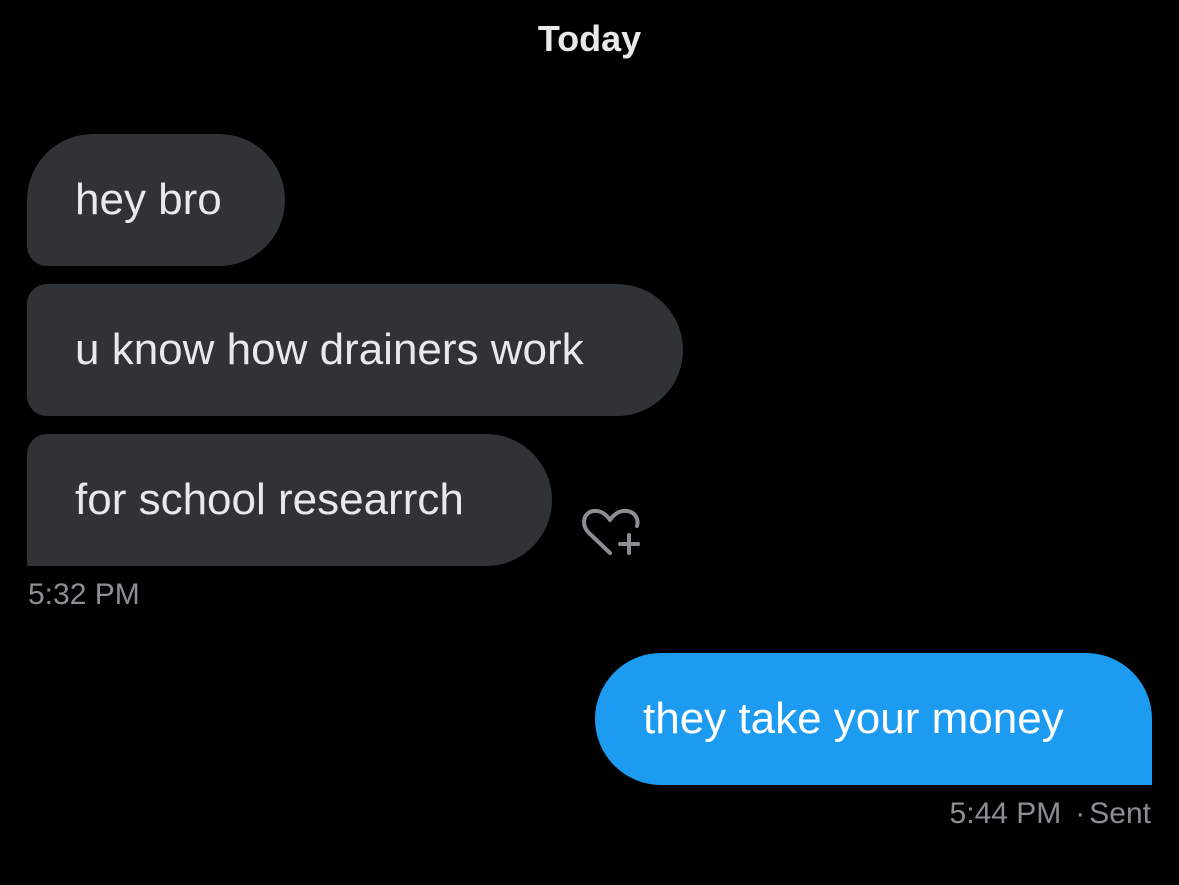 The width and height of the screenshot is (1179, 885). I want to click on heart-plus-icon, so click(611, 531).